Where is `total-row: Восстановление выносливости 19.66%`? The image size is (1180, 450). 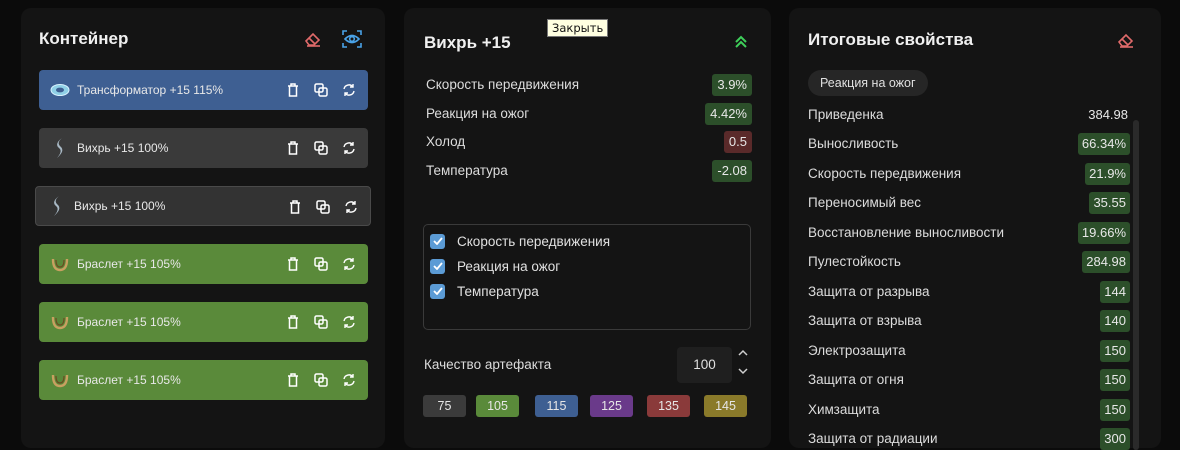 total-row: Восстановление выносливости 19.66% is located at coordinates (969, 233).